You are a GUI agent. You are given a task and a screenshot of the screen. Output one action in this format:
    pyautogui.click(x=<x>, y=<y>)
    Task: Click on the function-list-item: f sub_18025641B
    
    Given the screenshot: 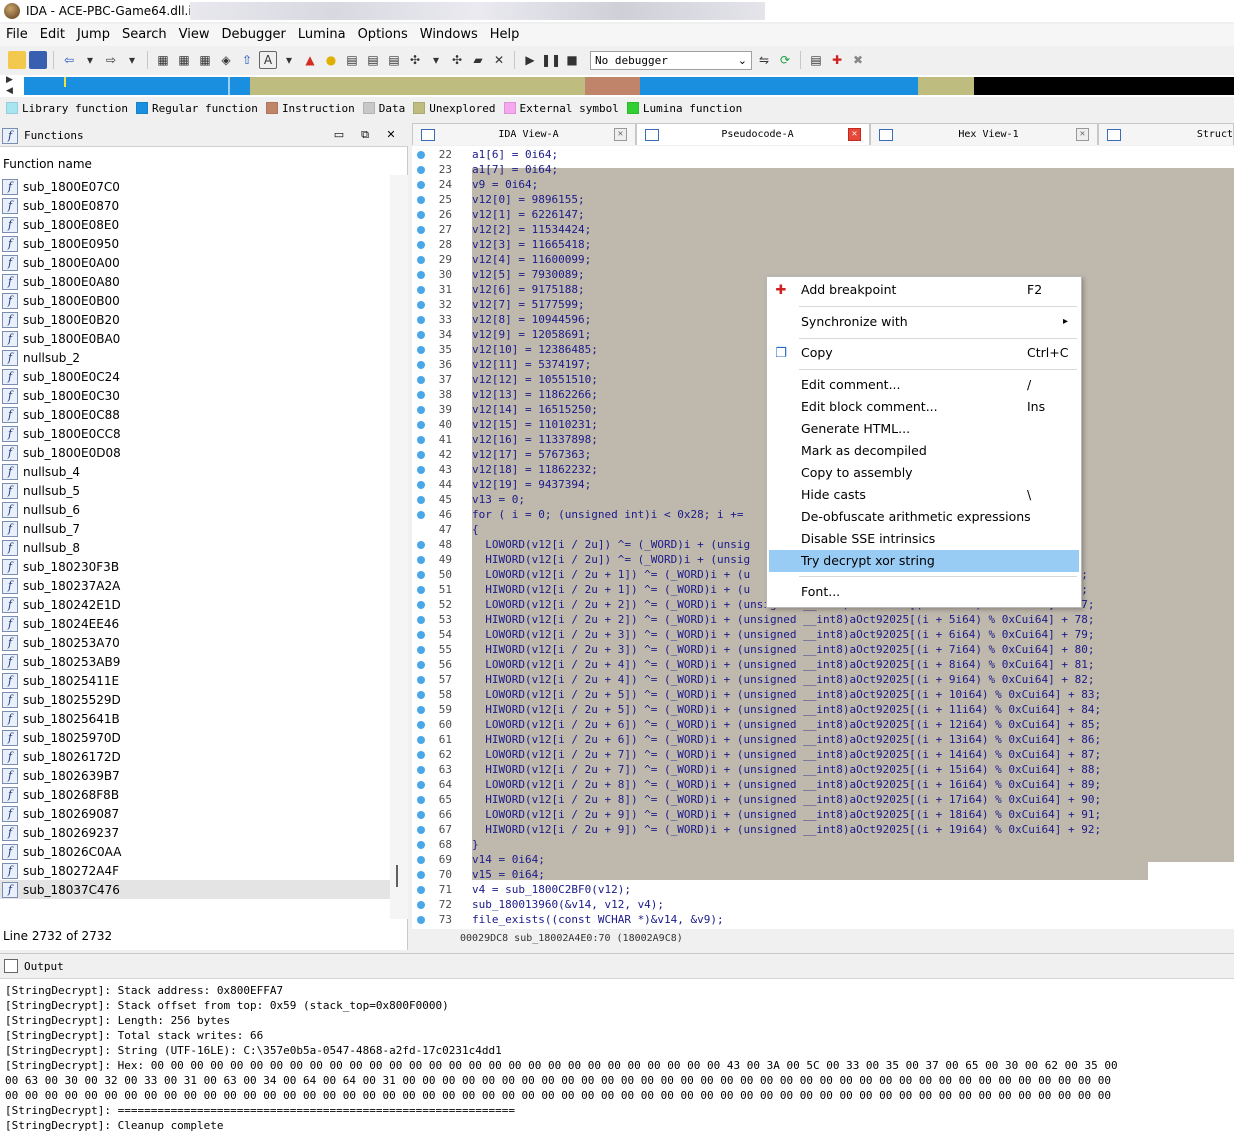 What is the action you would take?
    pyautogui.click(x=195, y=718)
    